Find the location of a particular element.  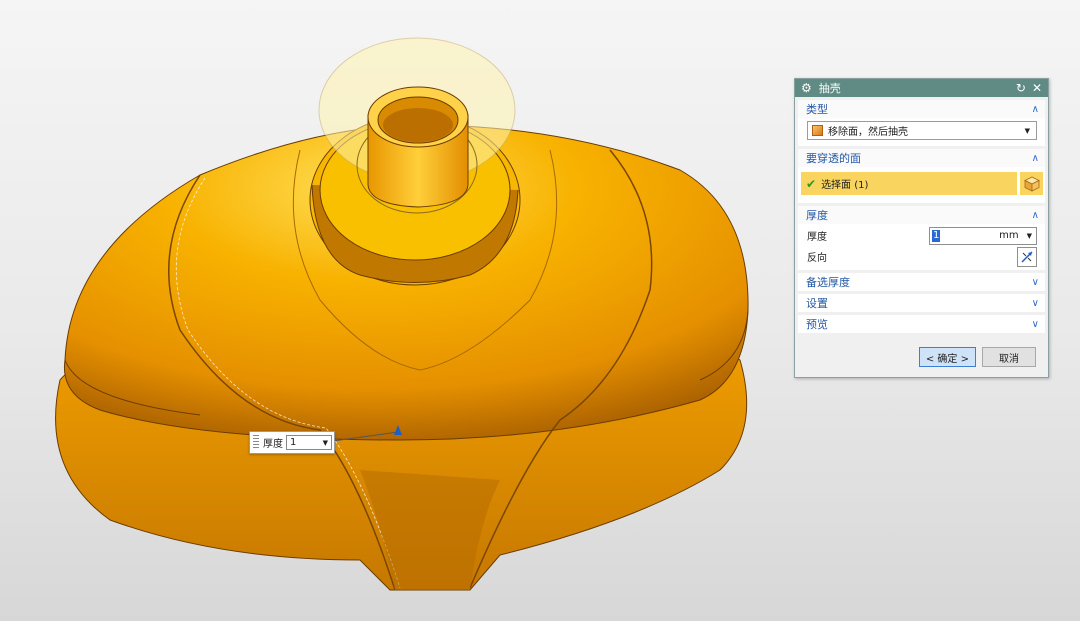

check-icon: ✔ is located at coordinates (811, 183).